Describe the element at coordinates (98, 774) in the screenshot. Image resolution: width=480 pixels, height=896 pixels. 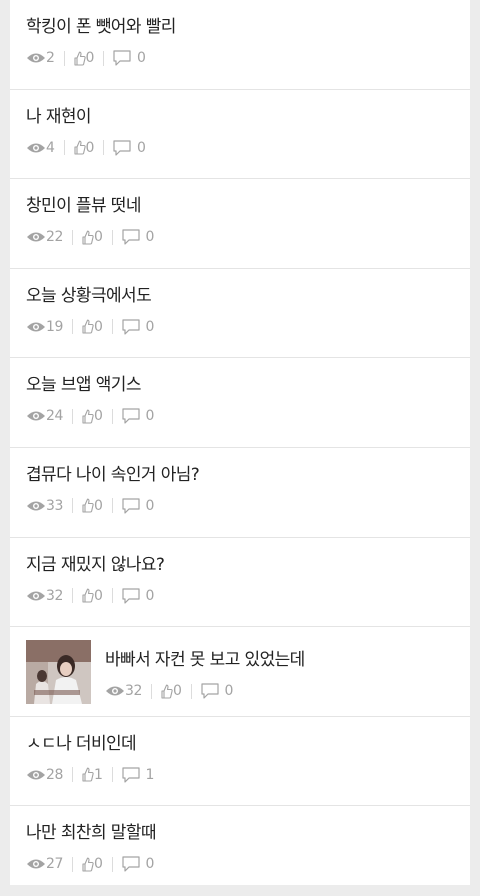
I see `like-count-value: 1` at that location.